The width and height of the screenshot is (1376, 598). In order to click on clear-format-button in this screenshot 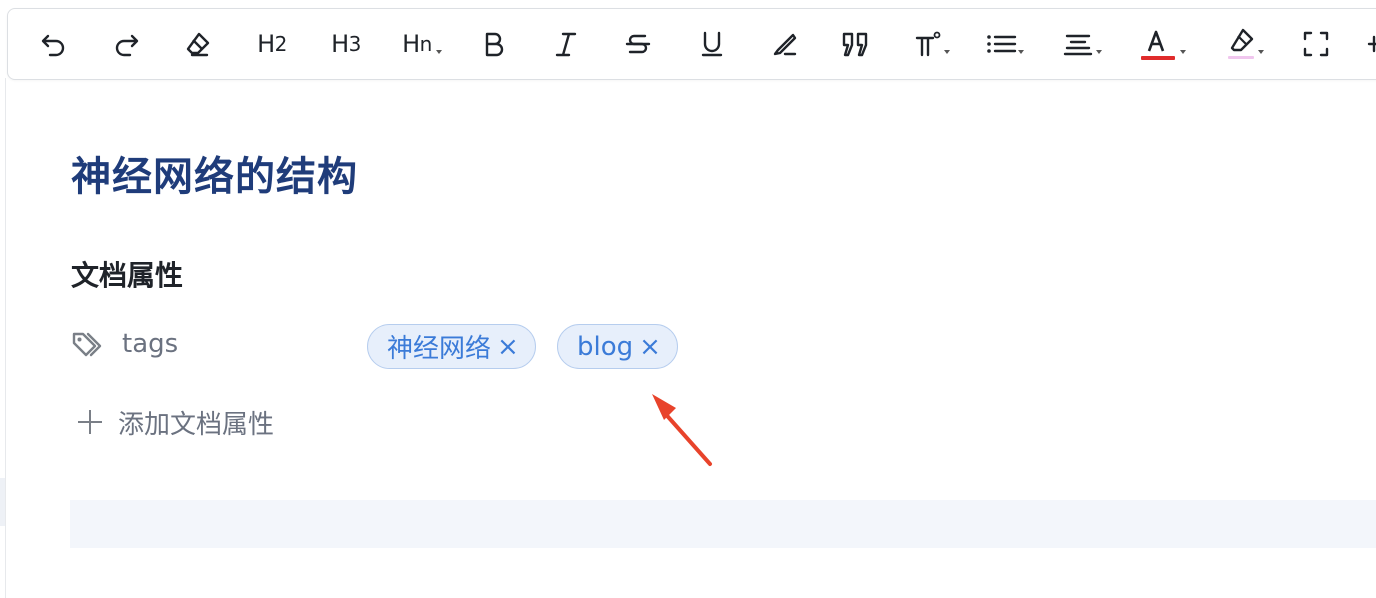, I will do `click(198, 44)`.